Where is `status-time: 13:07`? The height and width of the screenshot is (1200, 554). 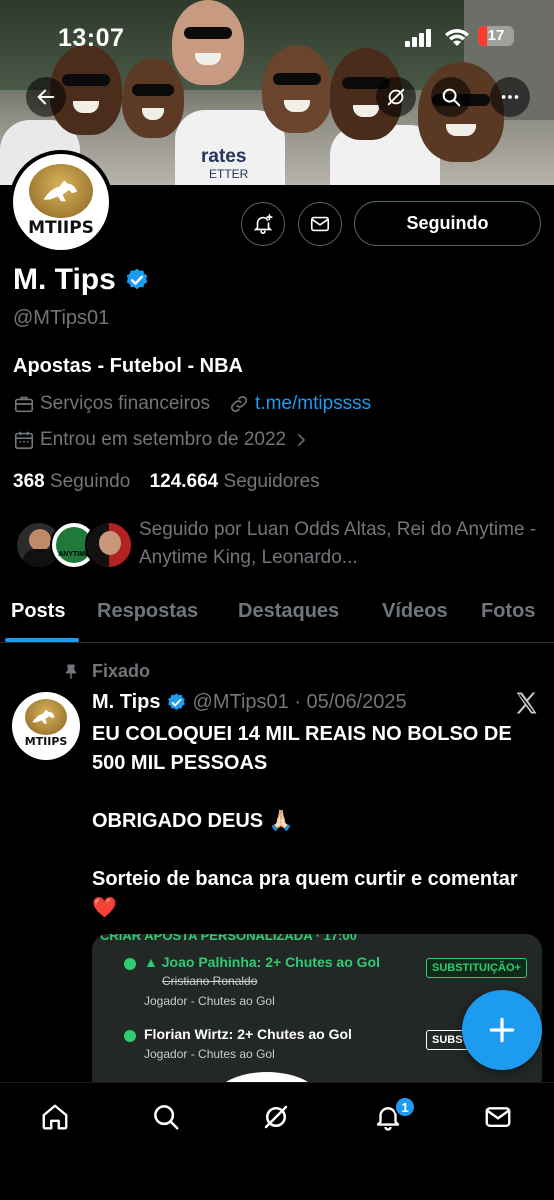 status-time: 13:07 is located at coordinates (91, 38).